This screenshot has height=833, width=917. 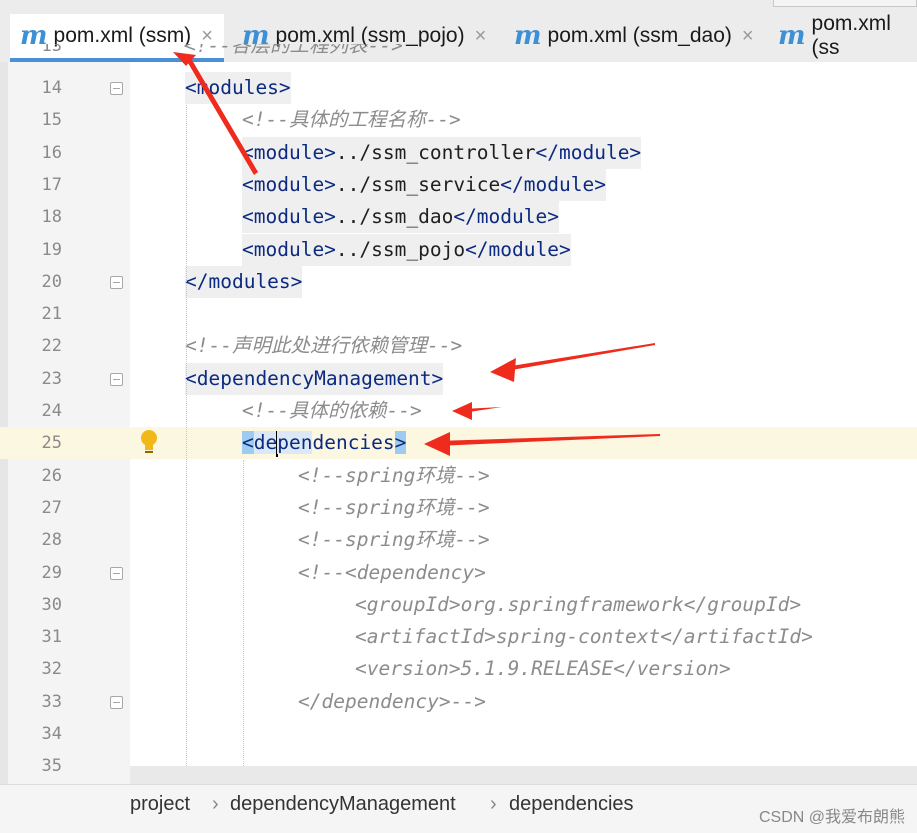 What do you see at coordinates (458, 443) in the screenshot?
I see `code-line: 25 <dependencies>` at bounding box center [458, 443].